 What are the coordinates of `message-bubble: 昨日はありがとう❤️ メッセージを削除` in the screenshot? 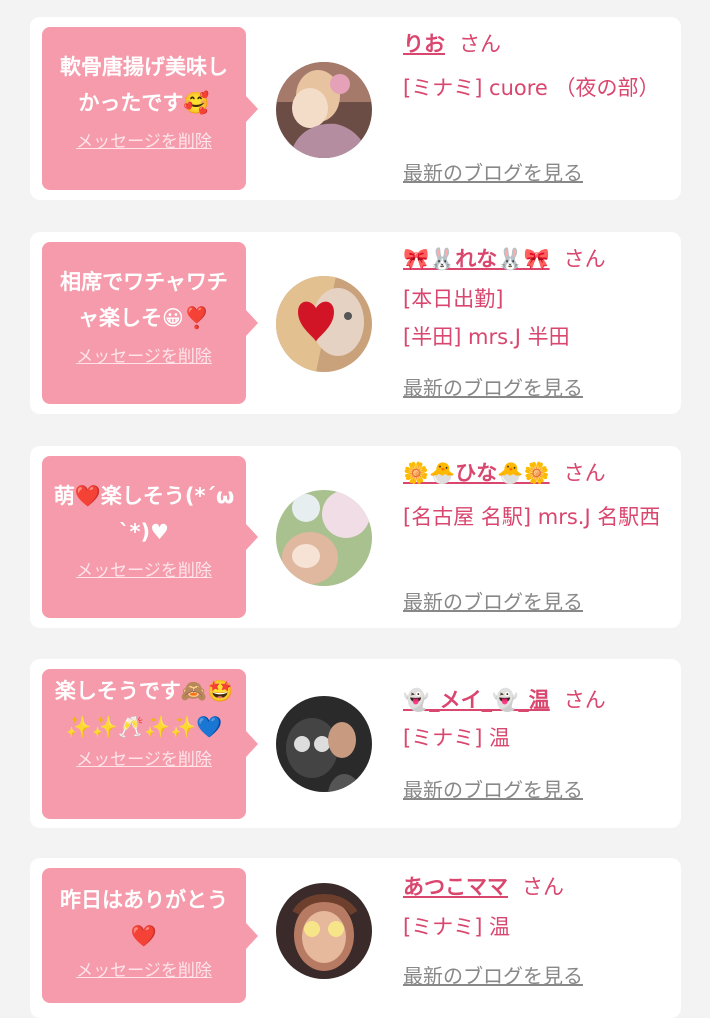 It's located at (150, 935).